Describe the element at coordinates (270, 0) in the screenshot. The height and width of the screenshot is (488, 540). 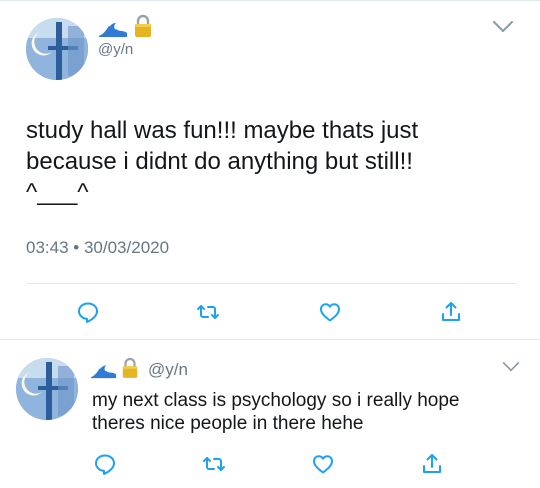
I see `top-divider` at that location.